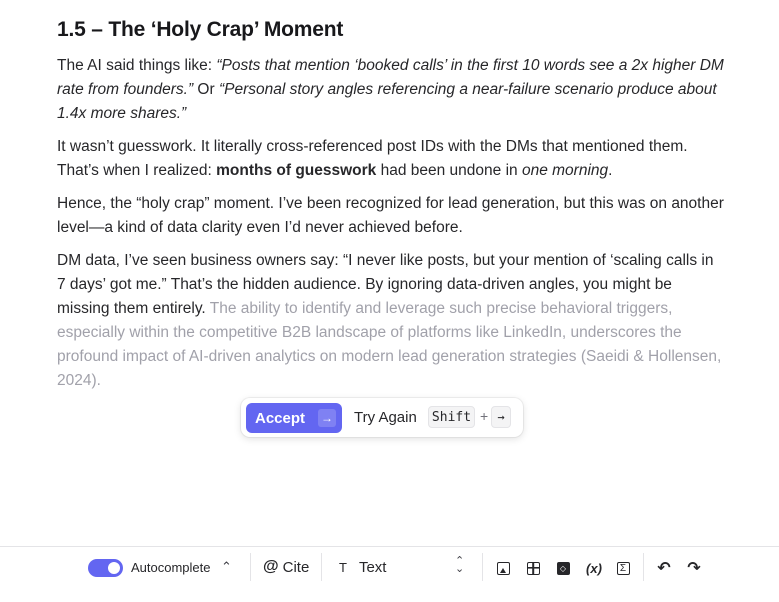 This screenshot has height=602, width=779. What do you see at coordinates (327, 418) in the screenshot?
I see `arrow-right-icon: →` at bounding box center [327, 418].